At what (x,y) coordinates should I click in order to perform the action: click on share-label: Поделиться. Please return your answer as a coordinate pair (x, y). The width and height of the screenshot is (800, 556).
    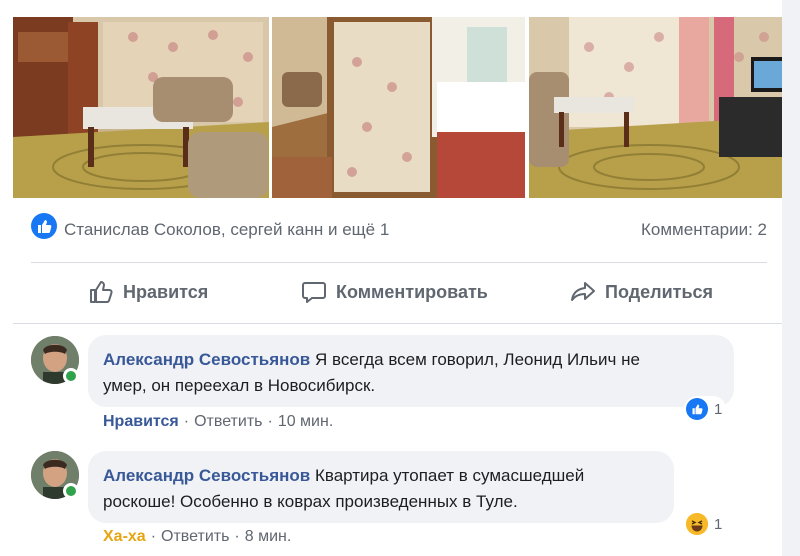
    Looking at the image, I should click on (659, 291).